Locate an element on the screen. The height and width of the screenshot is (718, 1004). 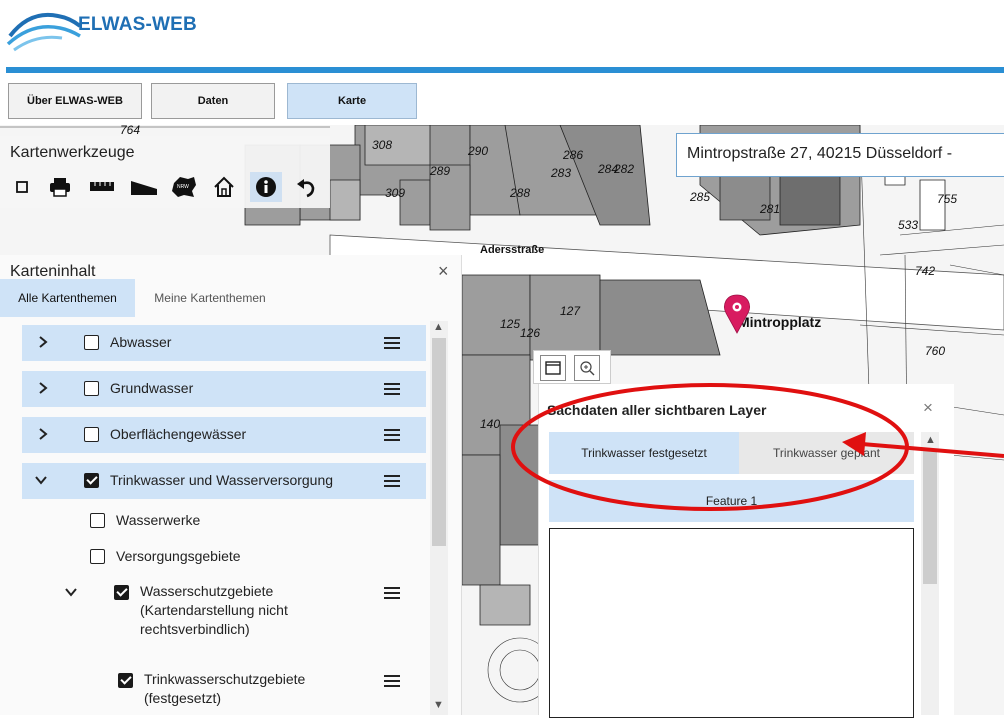
svg-text: 285 is located at coordinates (699, 197).